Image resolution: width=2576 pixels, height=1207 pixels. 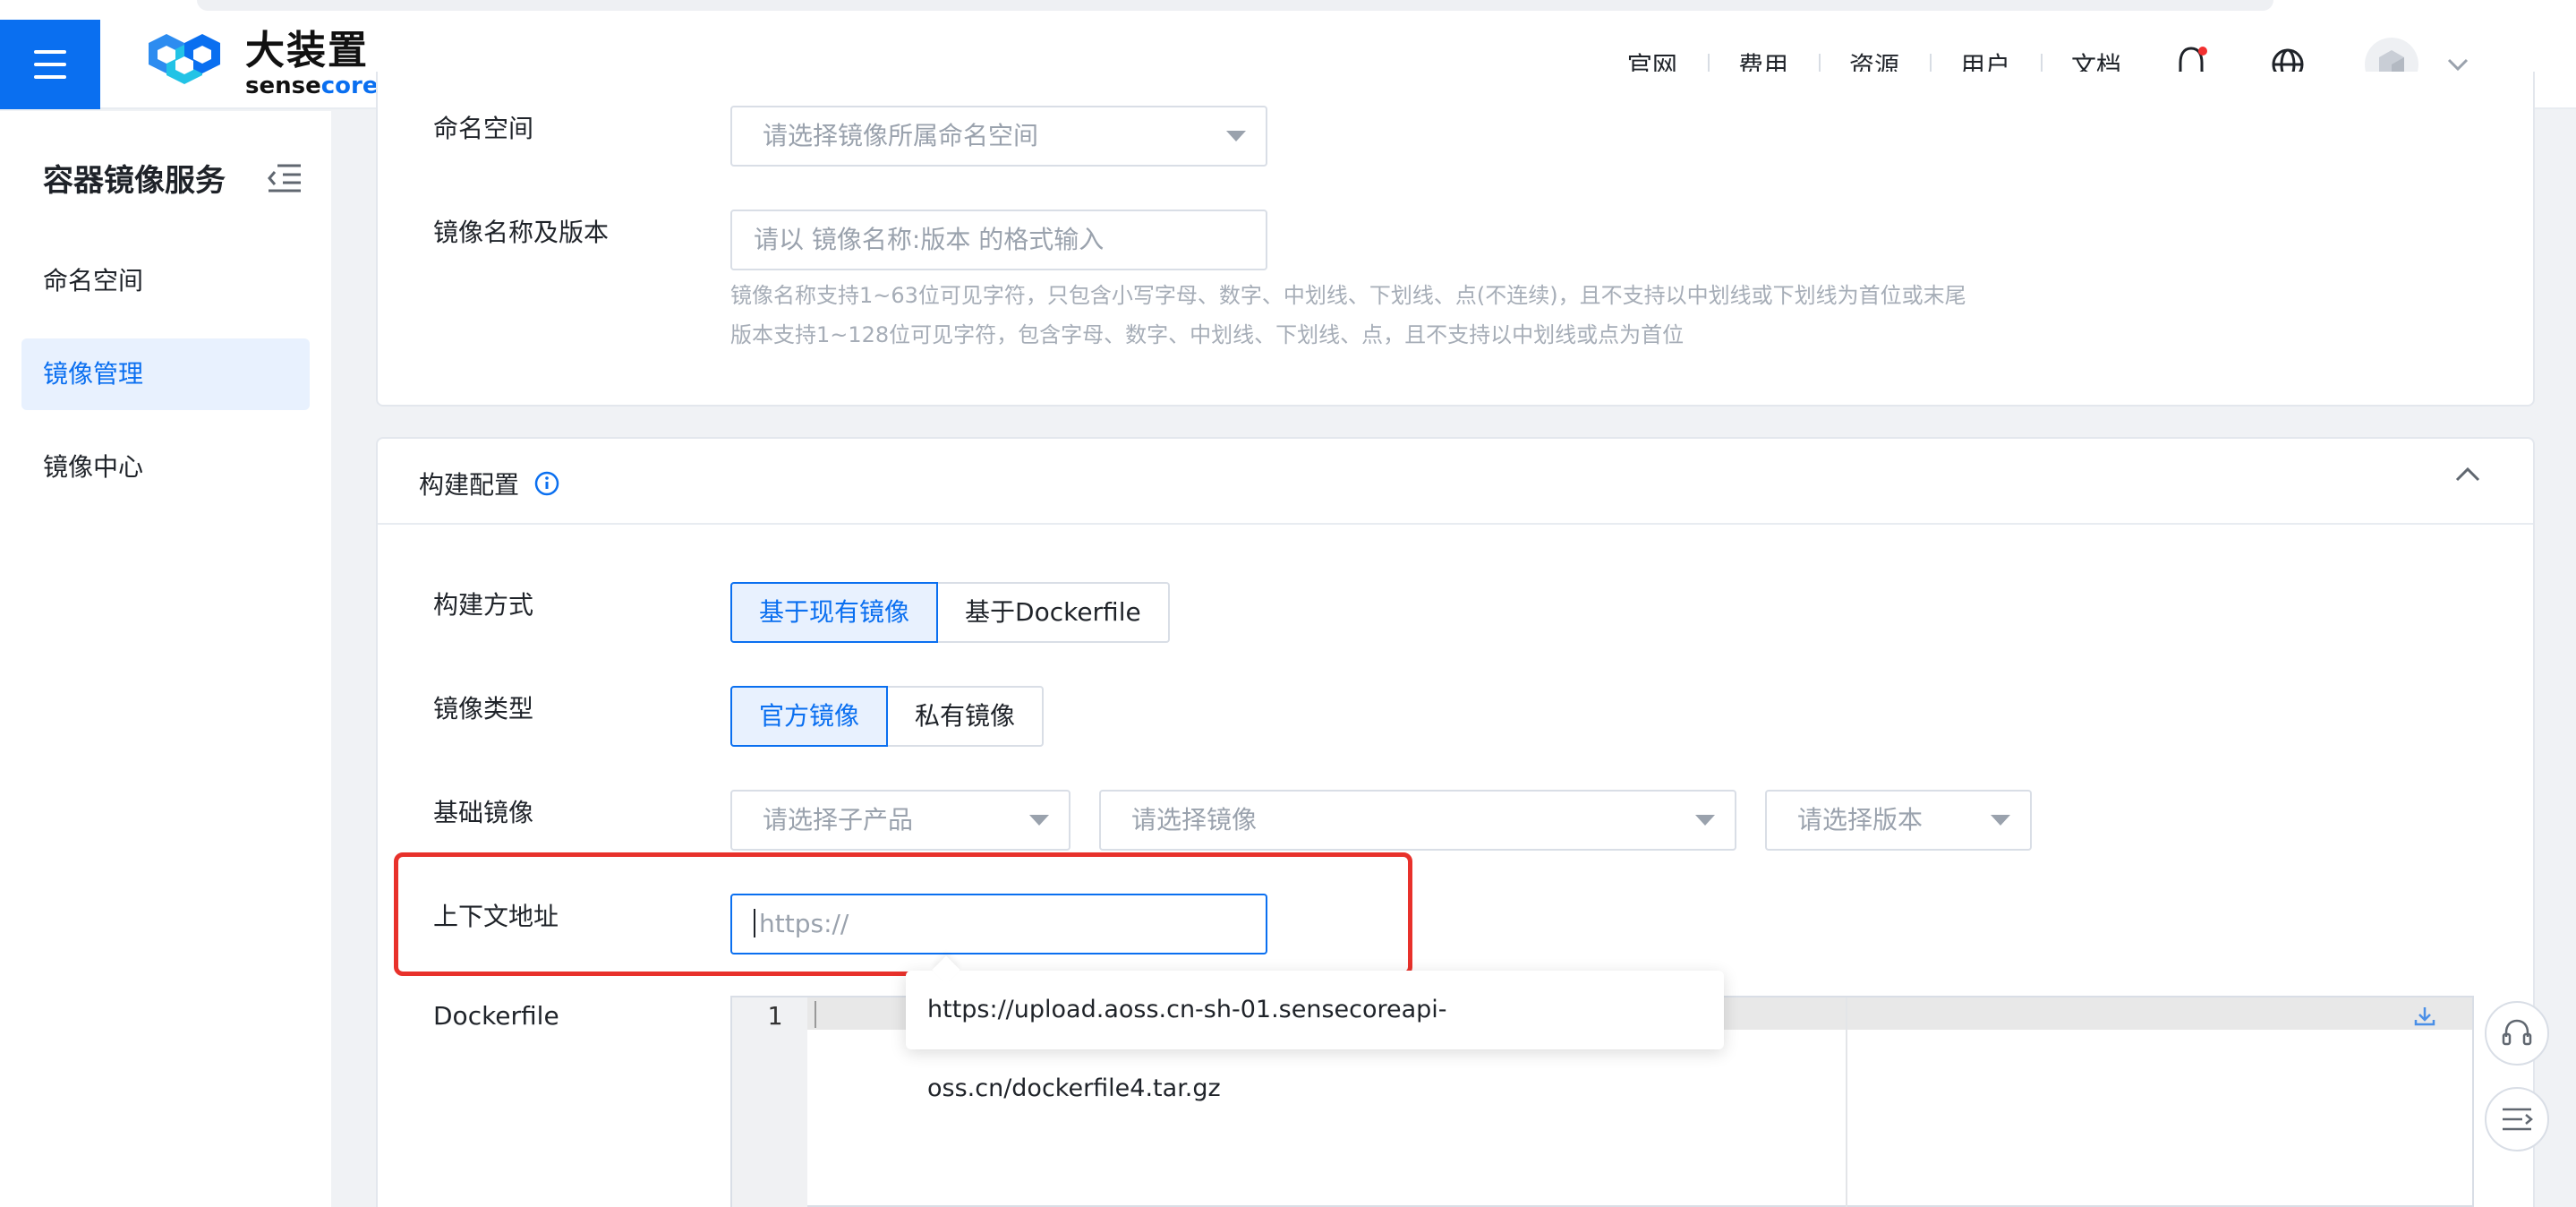 What do you see at coordinates (903, 914) in the screenshot?
I see `highlight-annotation` at bounding box center [903, 914].